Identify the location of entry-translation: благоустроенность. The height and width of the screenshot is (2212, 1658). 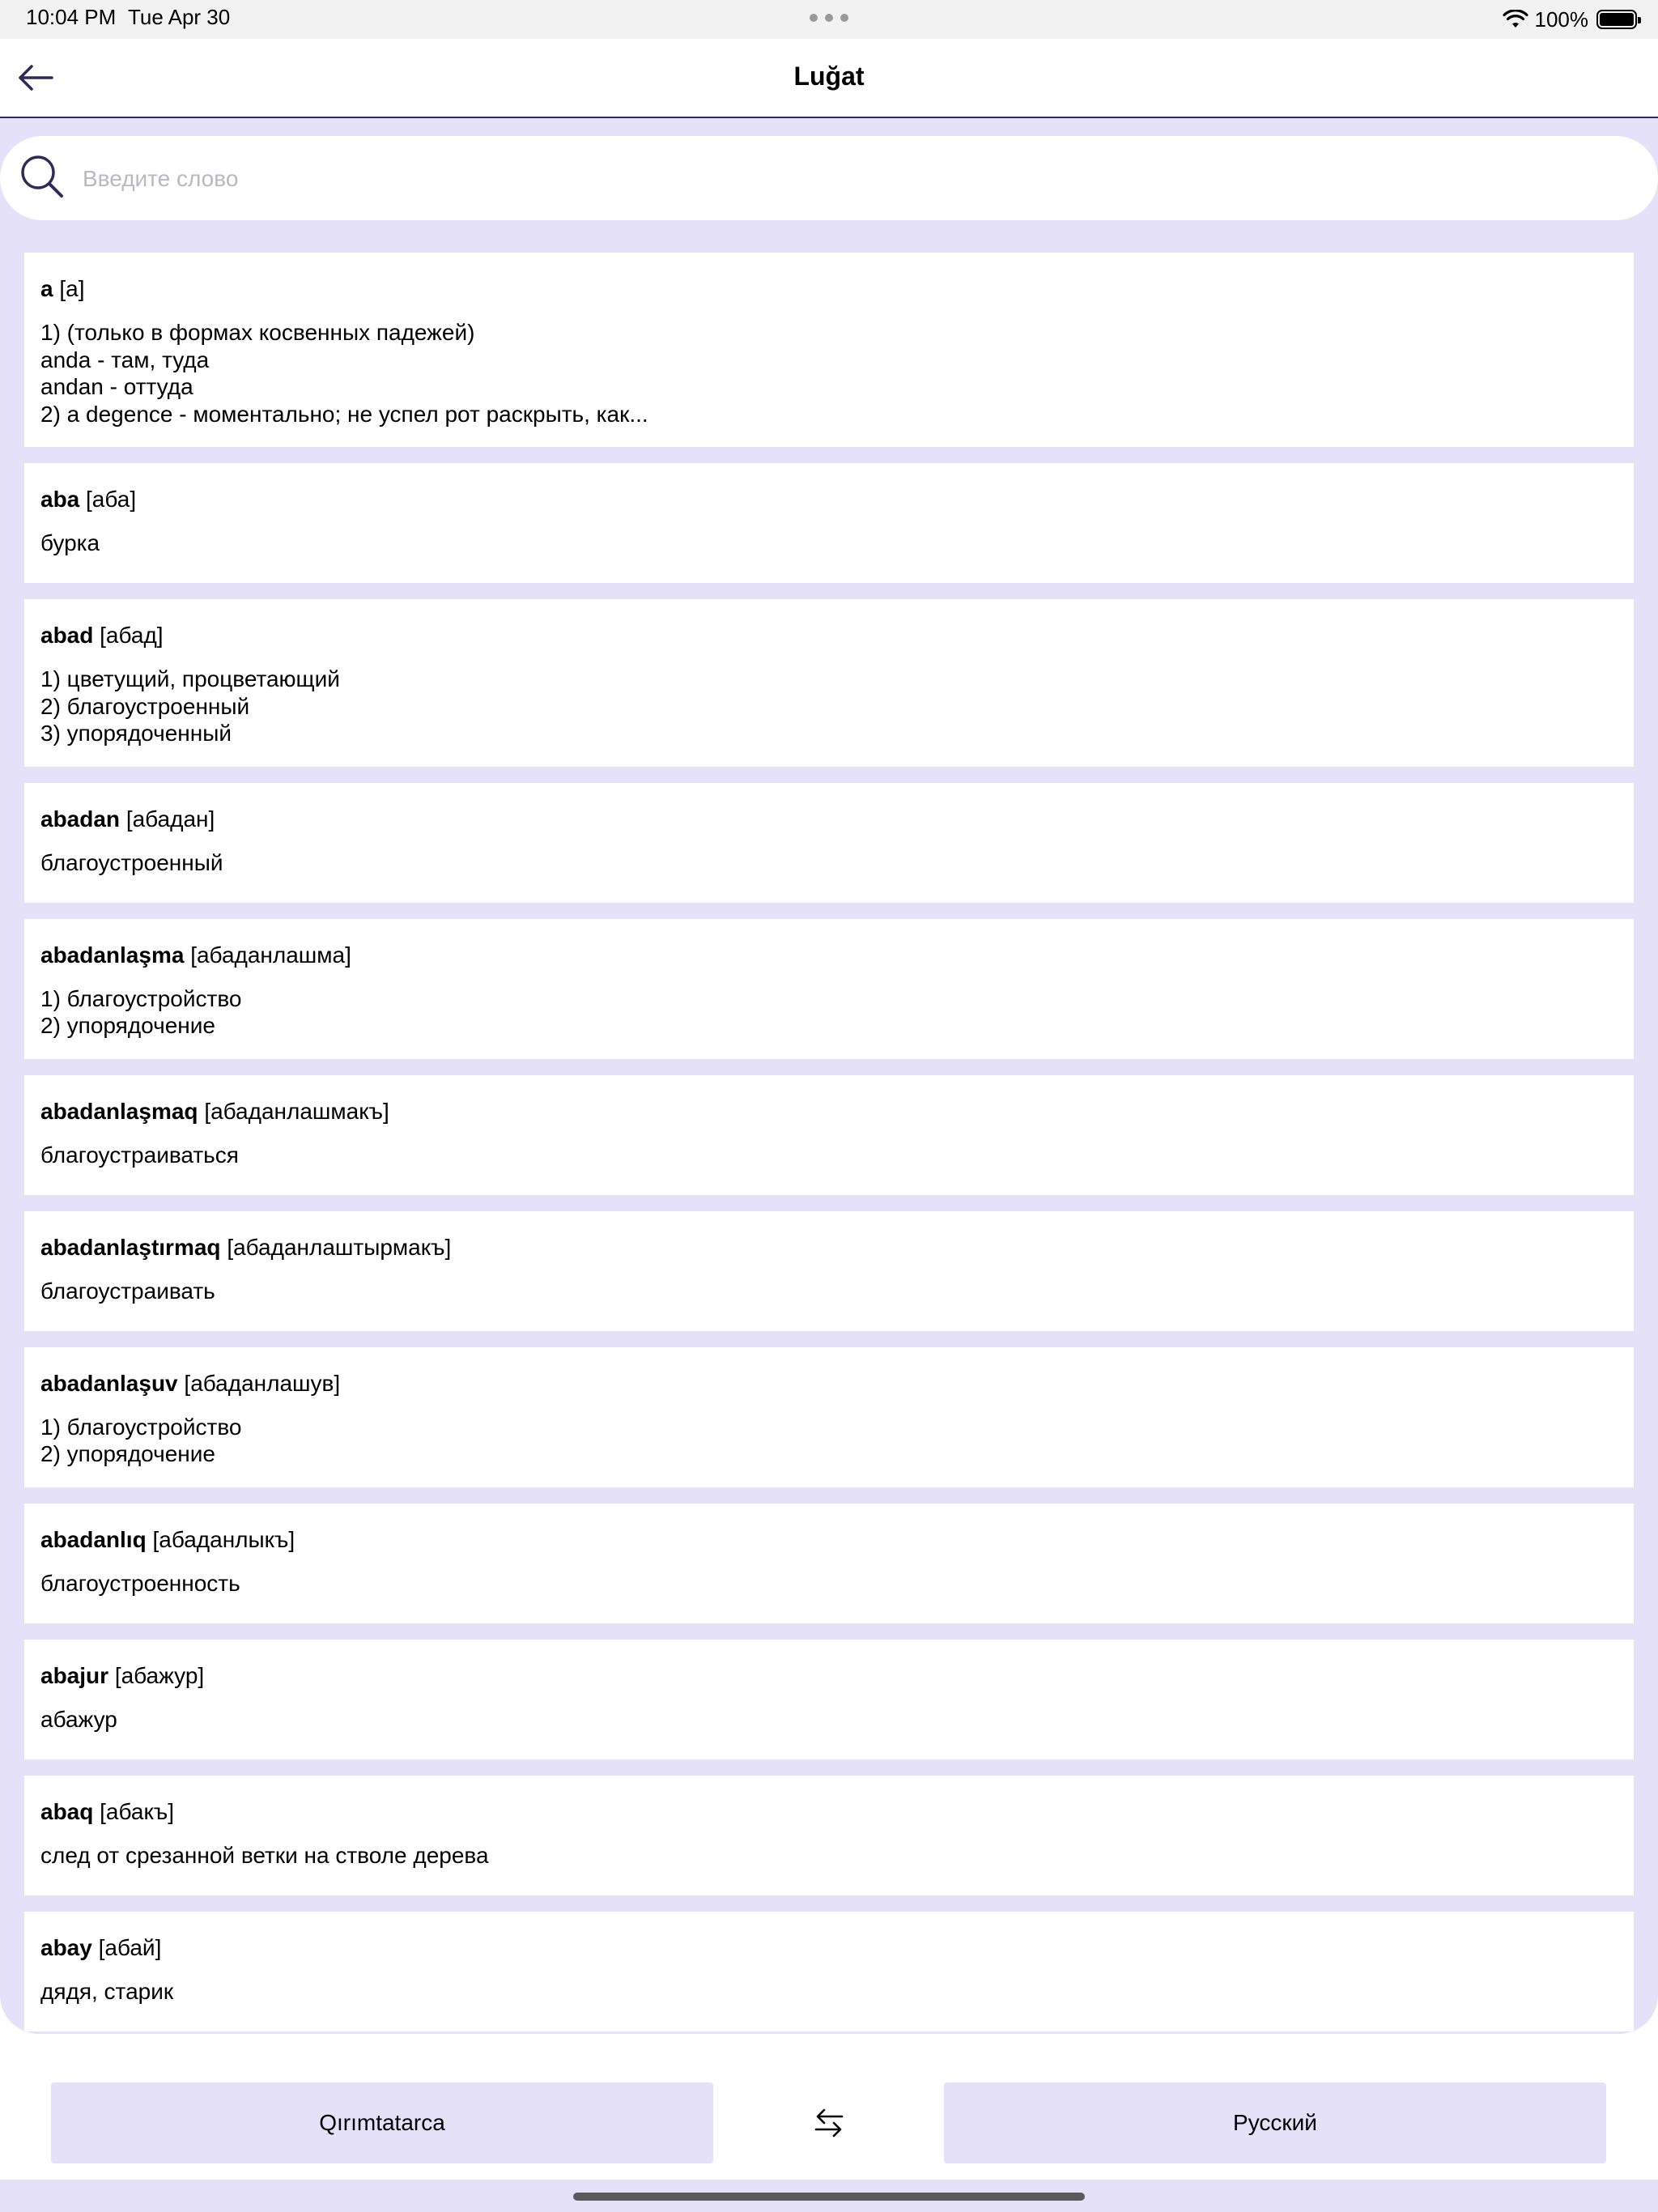
(140, 1583).